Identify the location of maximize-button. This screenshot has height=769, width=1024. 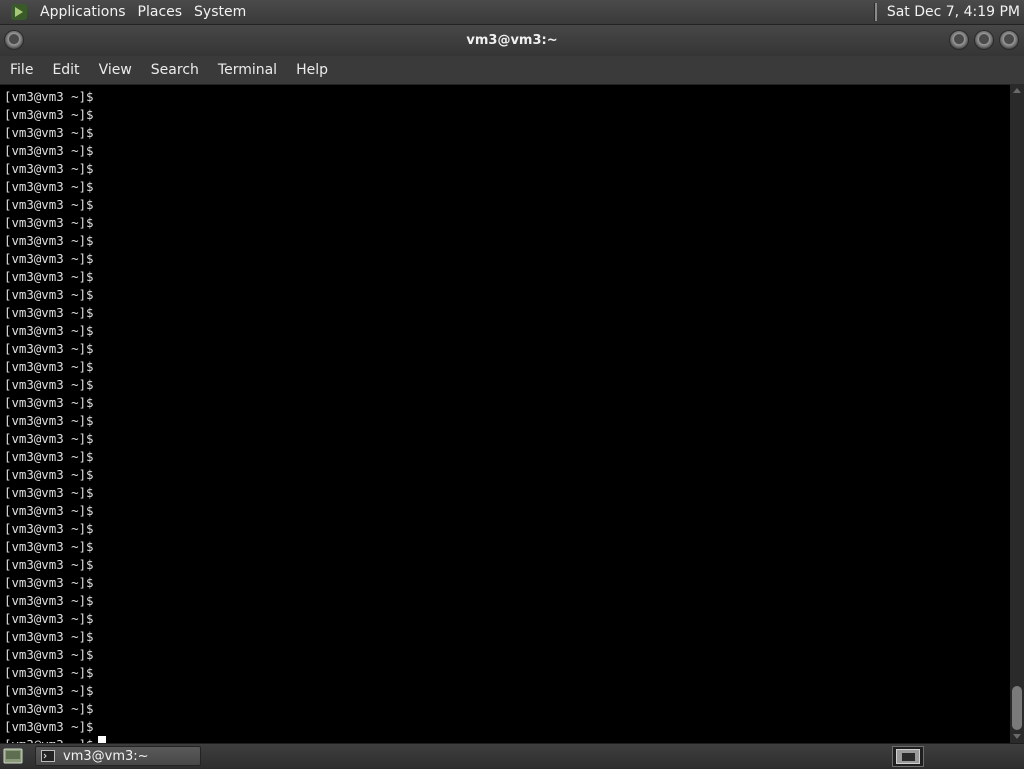
(984, 40).